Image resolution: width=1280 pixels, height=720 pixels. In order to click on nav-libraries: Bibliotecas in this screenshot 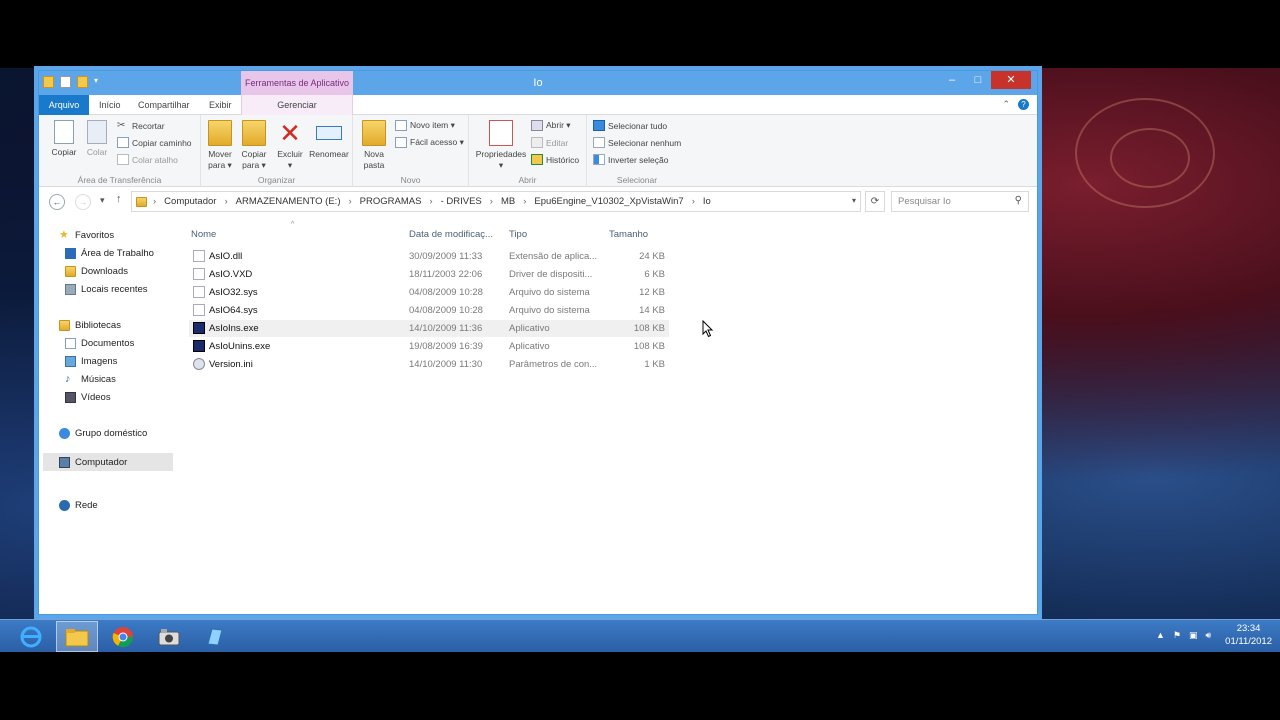, I will do `click(90, 325)`.